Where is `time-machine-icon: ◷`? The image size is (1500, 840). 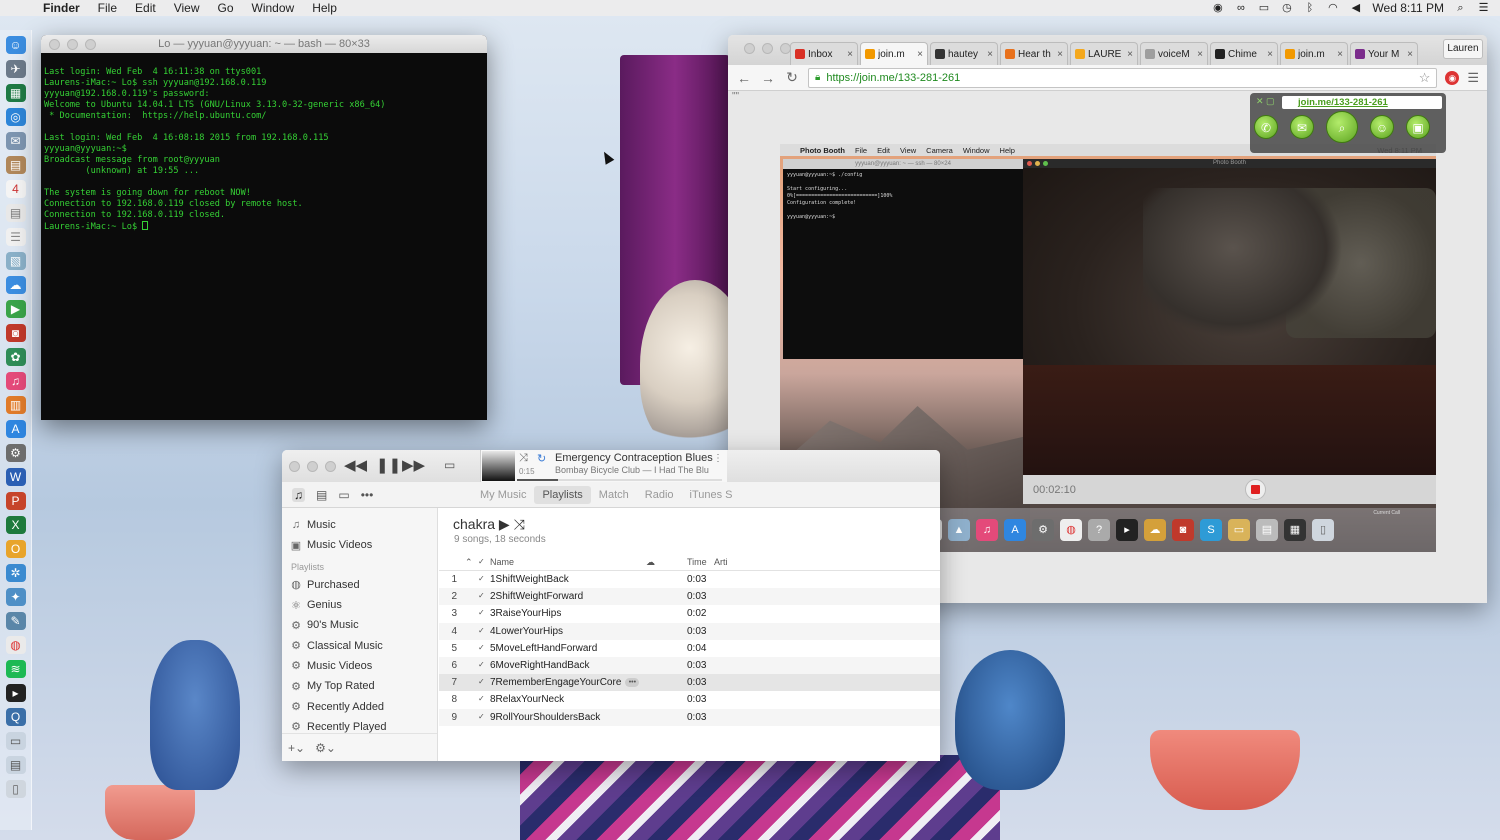 time-machine-icon: ◷ is located at coordinates (1286, 8).